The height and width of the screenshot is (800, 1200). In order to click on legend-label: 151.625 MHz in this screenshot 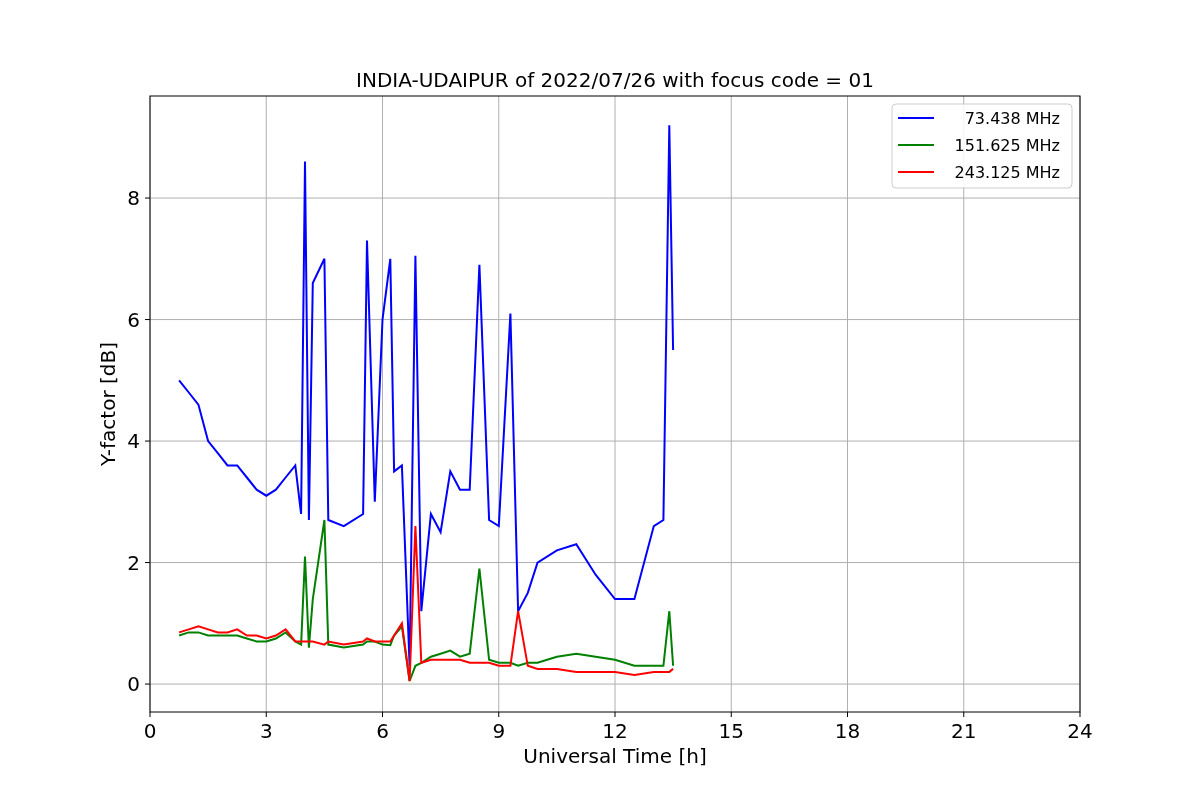, I will do `click(1007, 145)`.